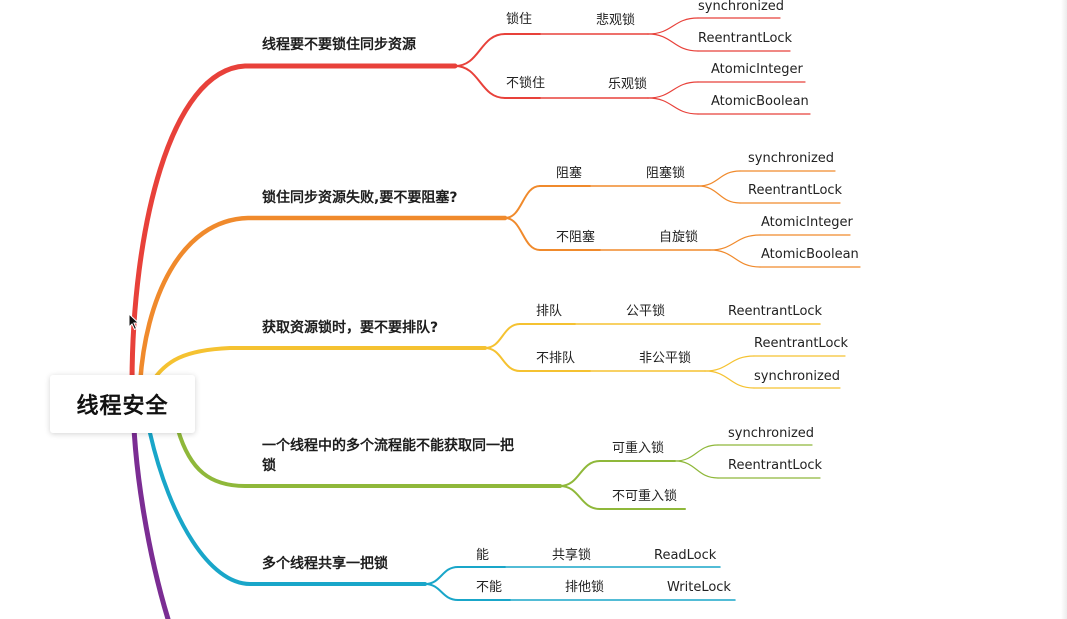 This screenshot has width=1067, height=619. I want to click on node-no-queue: 不排队, so click(555, 358).